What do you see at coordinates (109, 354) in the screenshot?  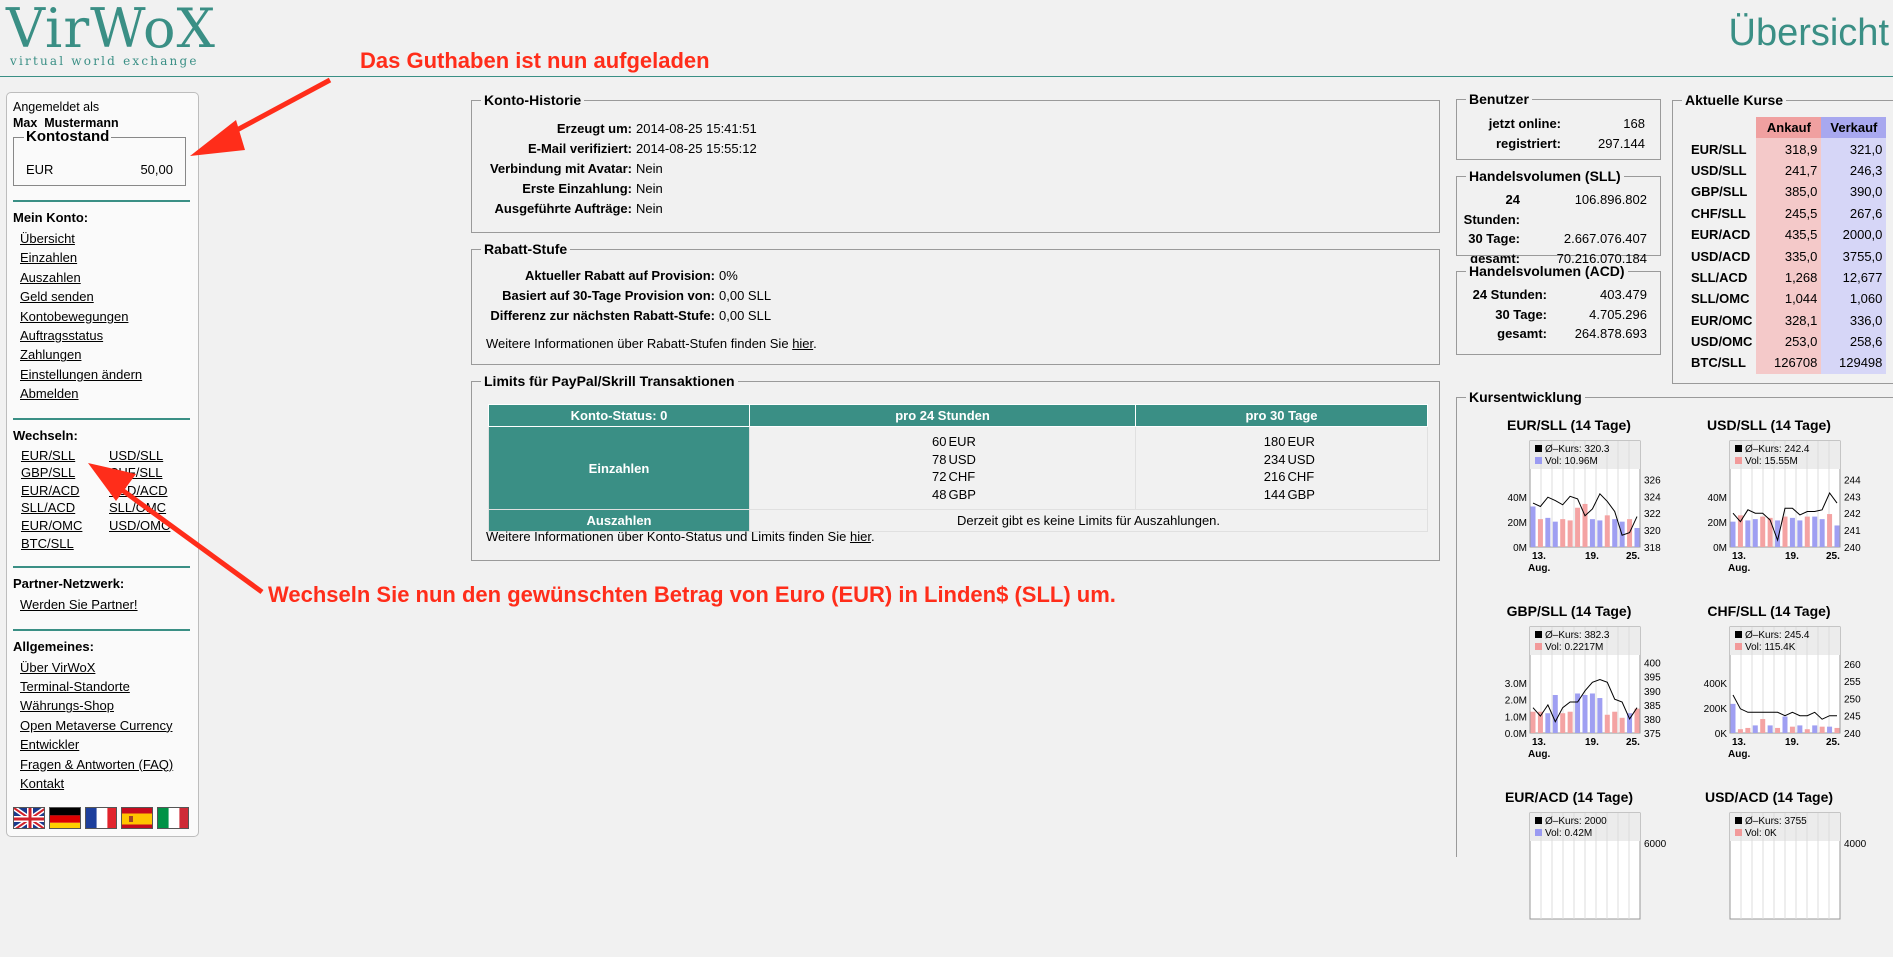 I see `nav-link-payments: Zahlungen` at bounding box center [109, 354].